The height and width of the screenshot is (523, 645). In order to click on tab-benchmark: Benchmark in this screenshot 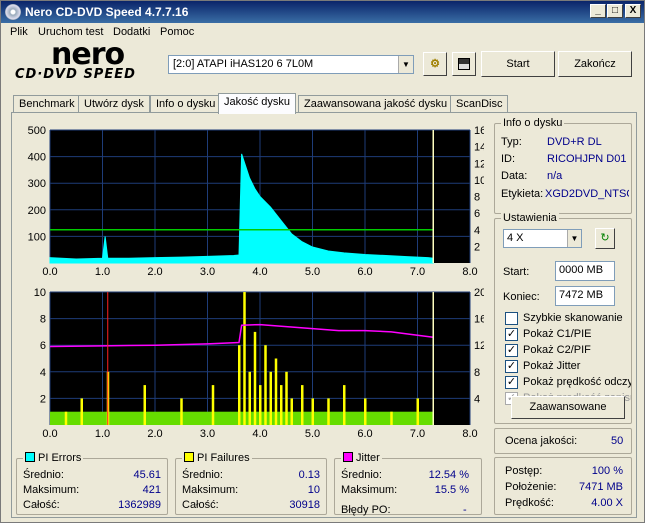, I will do `click(47, 104)`.